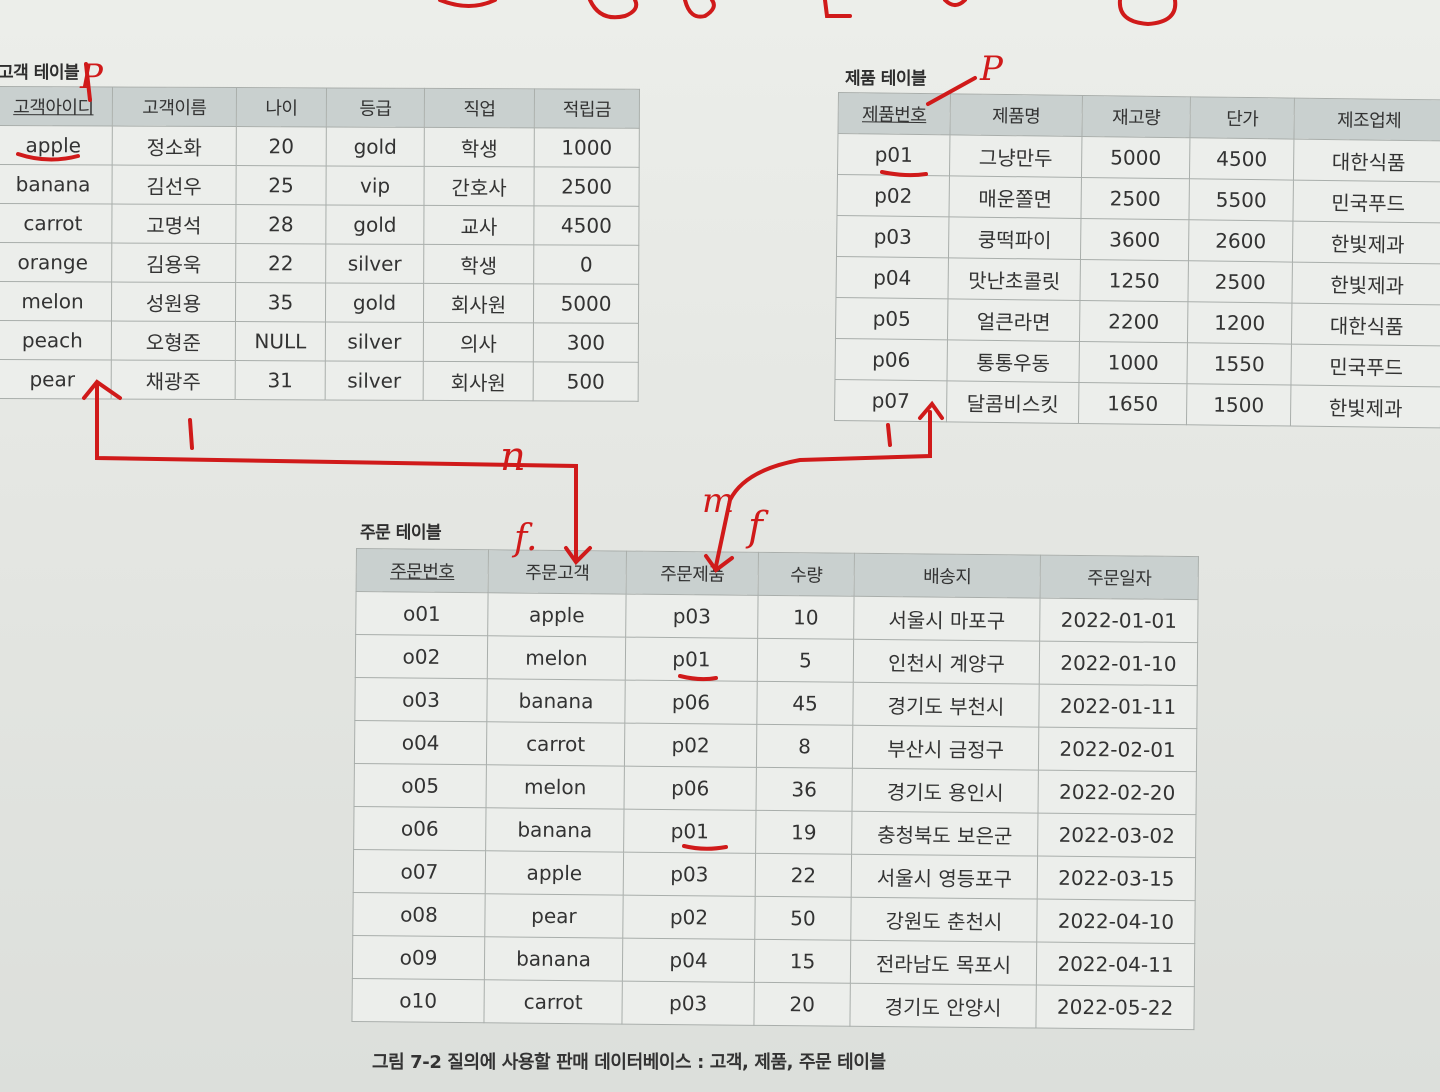  Describe the element at coordinates (1238, 405) in the screenshot. I see `product-table-cell: 1500` at that location.